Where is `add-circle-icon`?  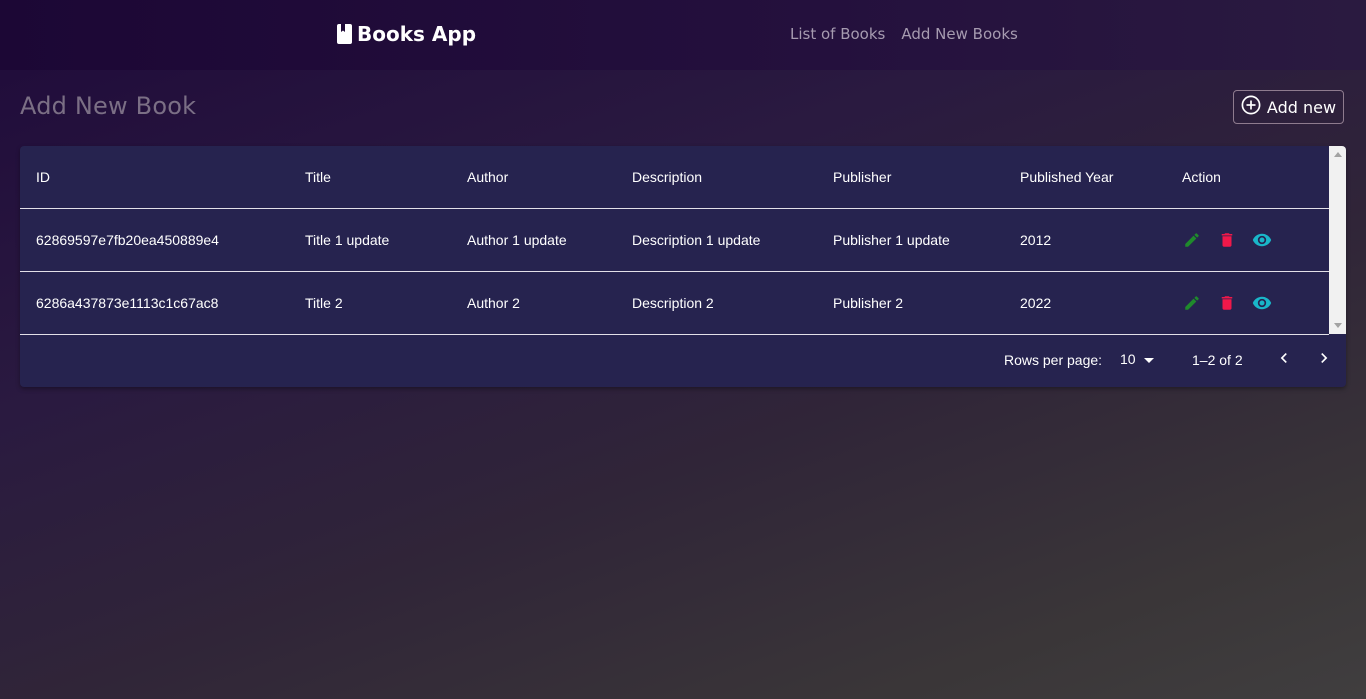
add-circle-icon is located at coordinates (1251, 107).